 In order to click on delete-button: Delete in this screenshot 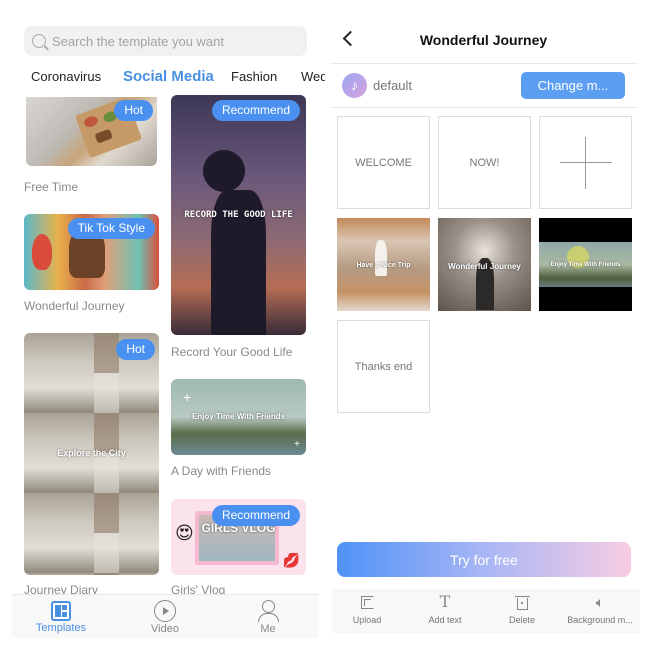, I will do `click(522, 609)`.